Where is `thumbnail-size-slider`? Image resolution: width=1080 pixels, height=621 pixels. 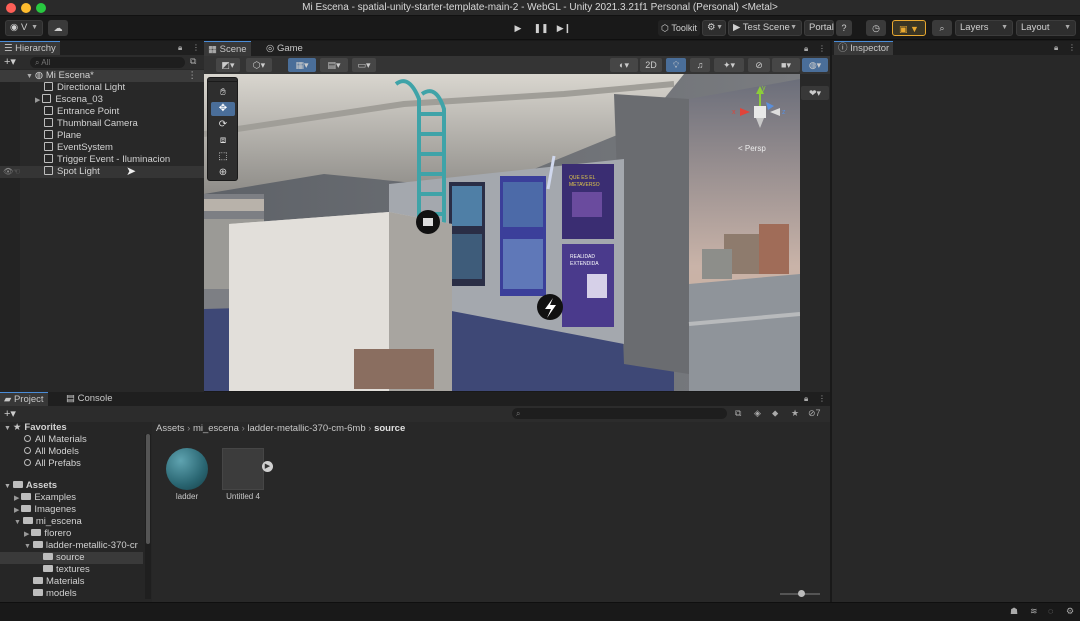
thumbnail-size-slider is located at coordinates (800, 593).